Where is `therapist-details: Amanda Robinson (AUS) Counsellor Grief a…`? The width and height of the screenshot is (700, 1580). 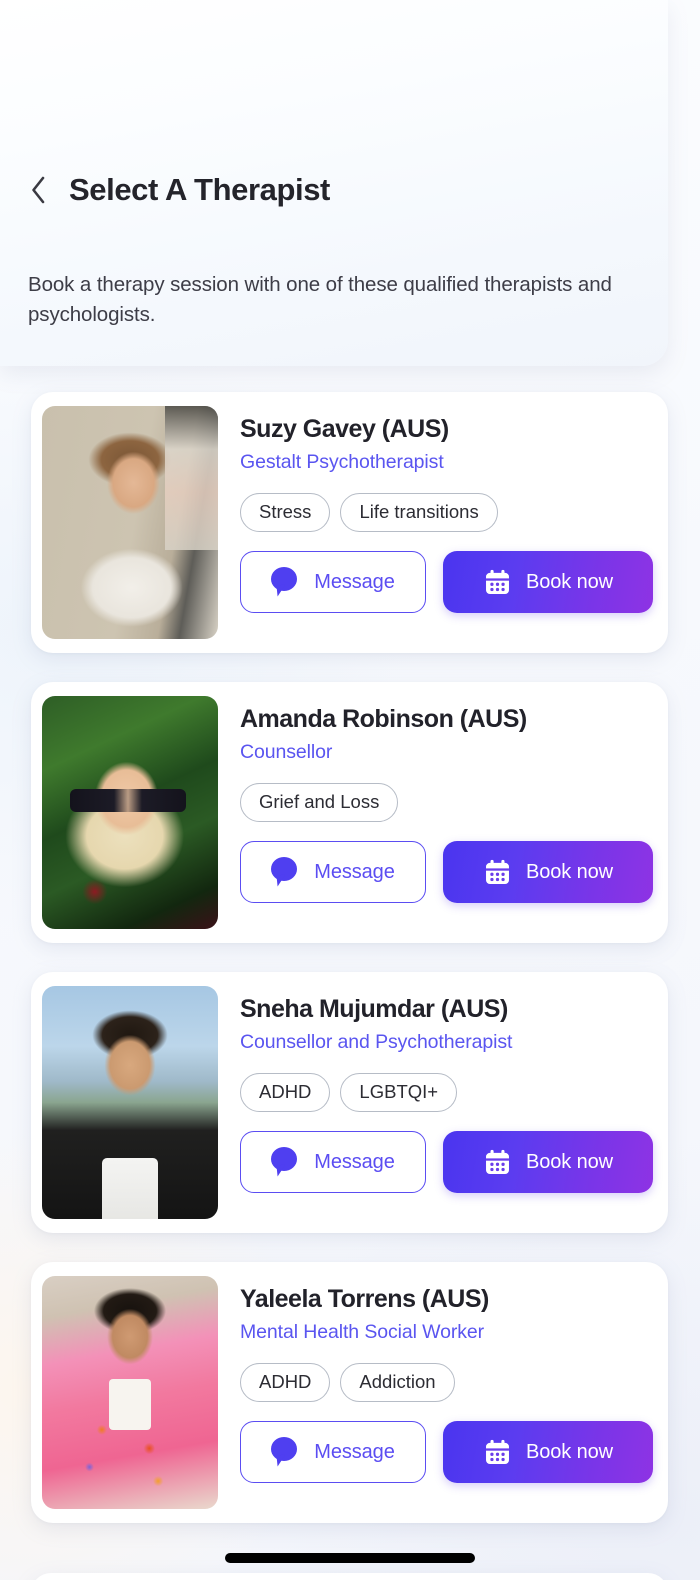 therapist-details: Amanda Robinson (AUS) Counsellor Grief a… is located at coordinates (443, 799).